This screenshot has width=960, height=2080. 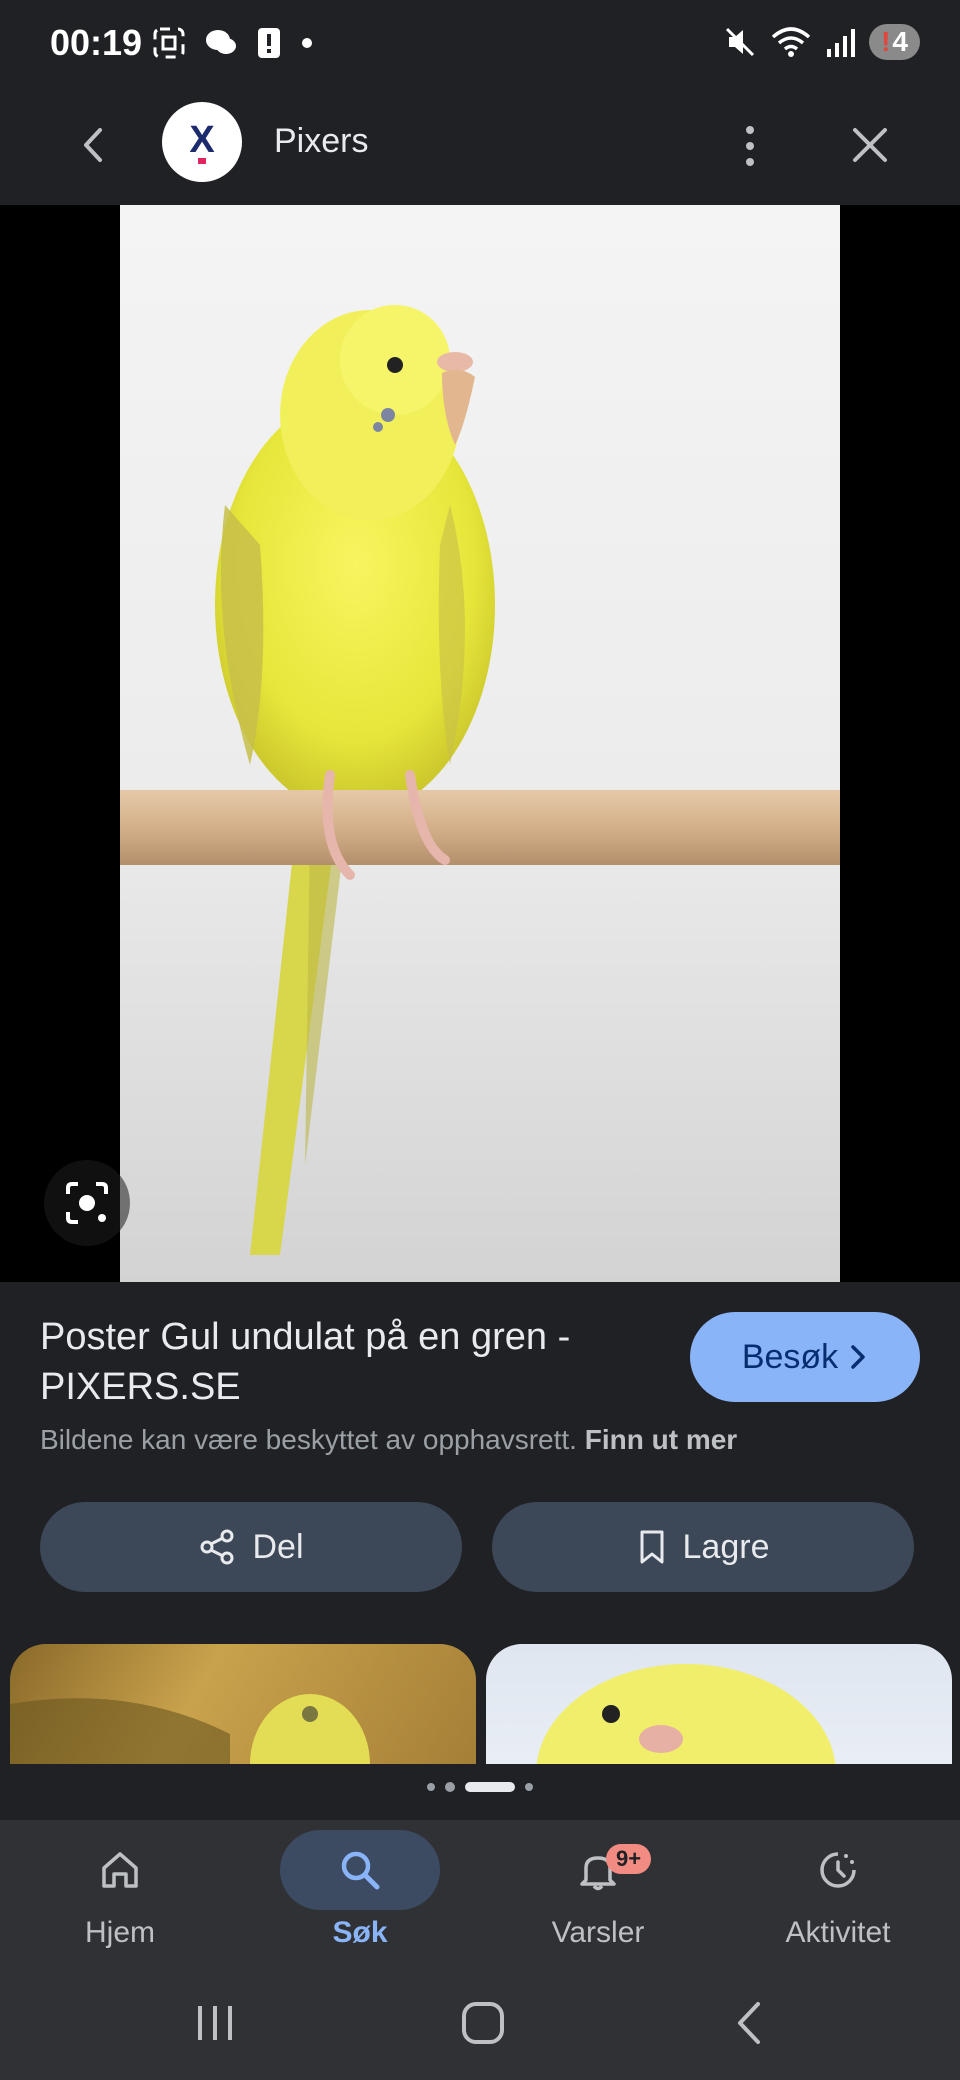 I want to click on nav-label-activity: Aktivitet, so click(x=838, y=1932).